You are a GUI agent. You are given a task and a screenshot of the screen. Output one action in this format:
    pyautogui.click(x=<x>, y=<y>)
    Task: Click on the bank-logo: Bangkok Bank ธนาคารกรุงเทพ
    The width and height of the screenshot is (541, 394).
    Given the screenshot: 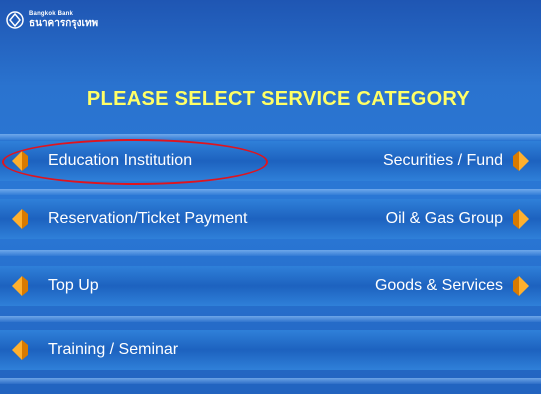 What is the action you would take?
    pyautogui.click(x=52, y=20)
    